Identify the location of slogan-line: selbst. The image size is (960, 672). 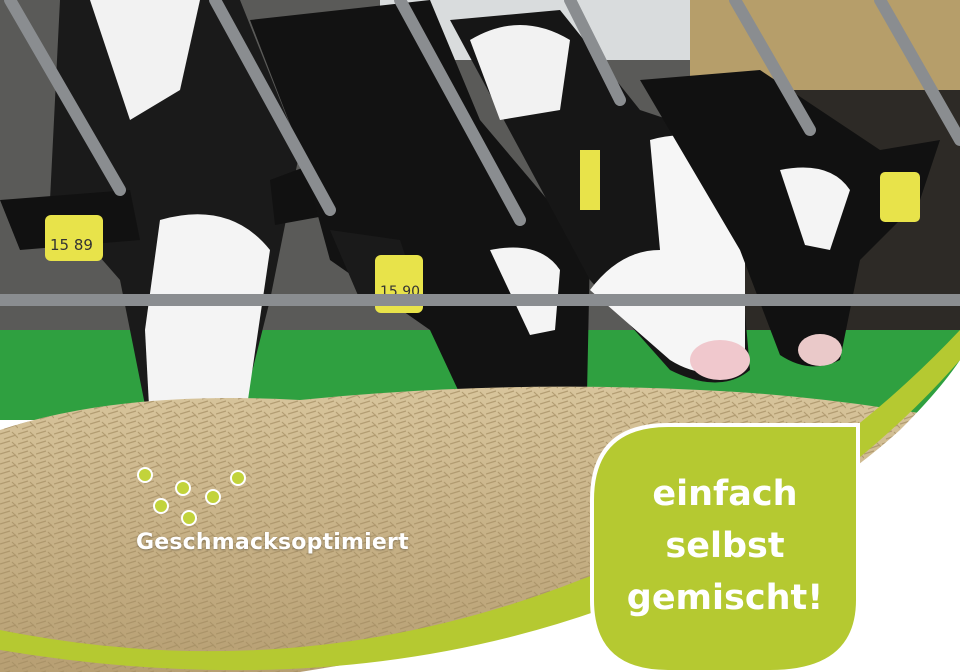
(725, 546).